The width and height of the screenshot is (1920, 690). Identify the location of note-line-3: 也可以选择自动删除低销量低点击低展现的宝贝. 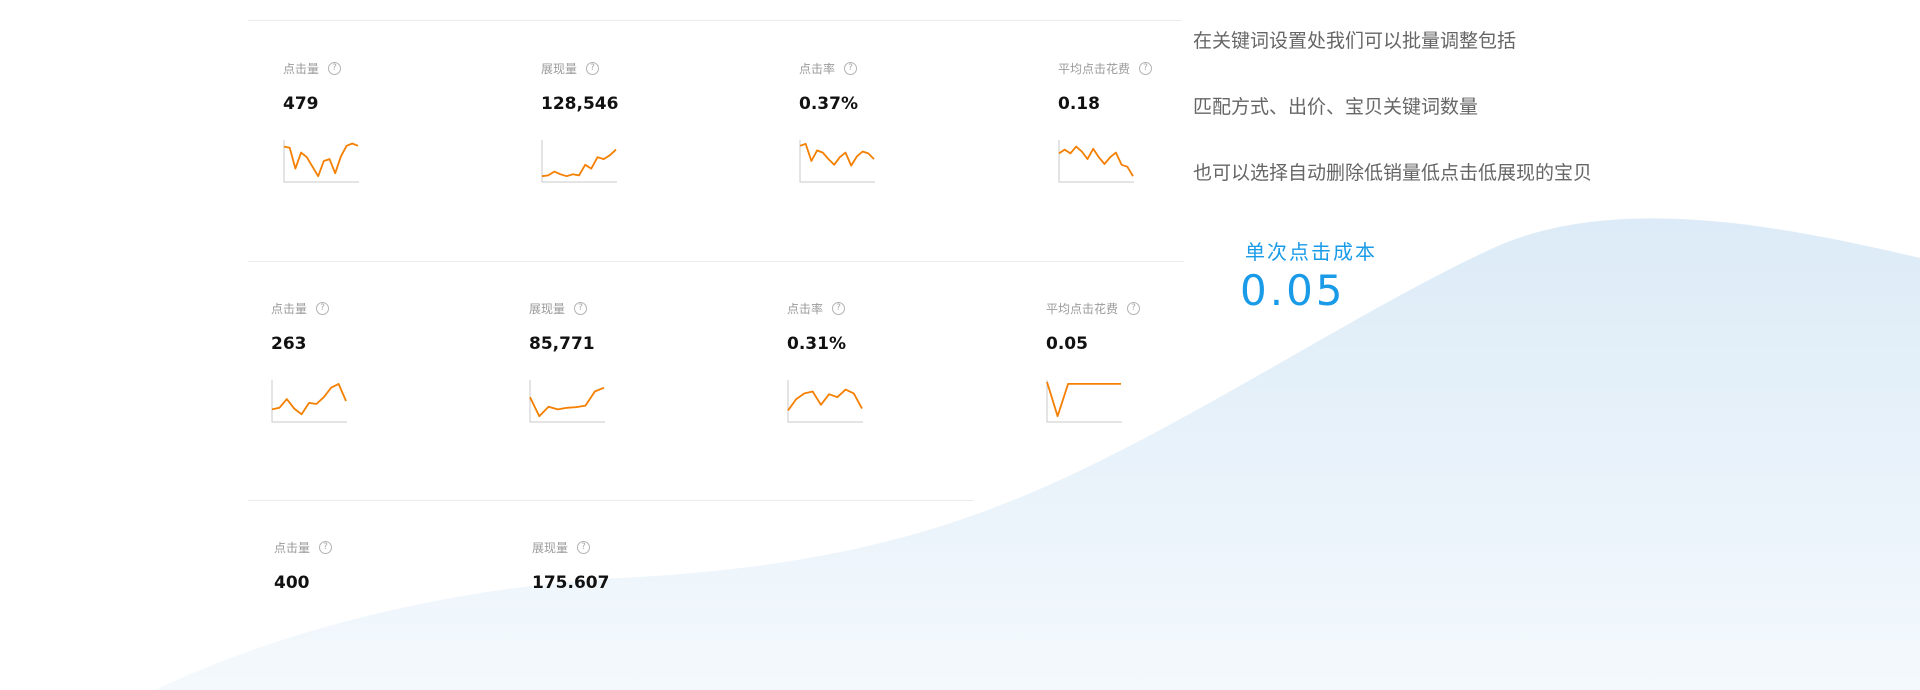
(1393, 173).